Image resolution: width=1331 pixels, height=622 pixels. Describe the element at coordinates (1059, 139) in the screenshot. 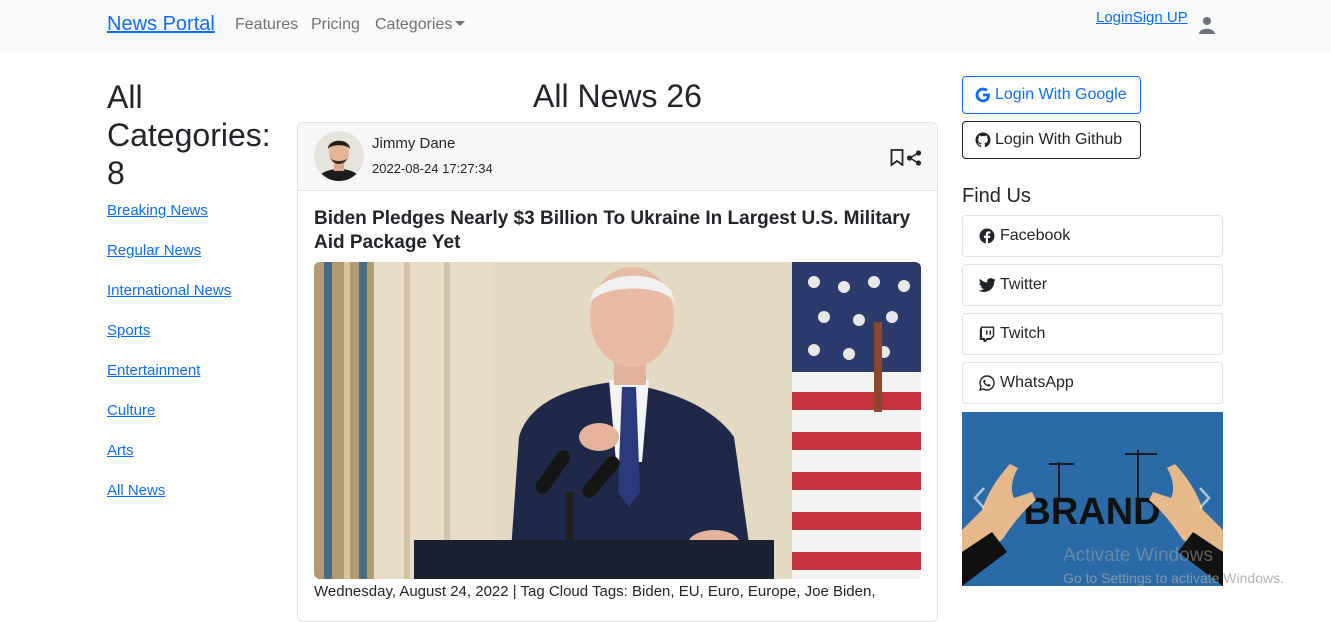

I see `login-github-label: Login With Github` at that location.